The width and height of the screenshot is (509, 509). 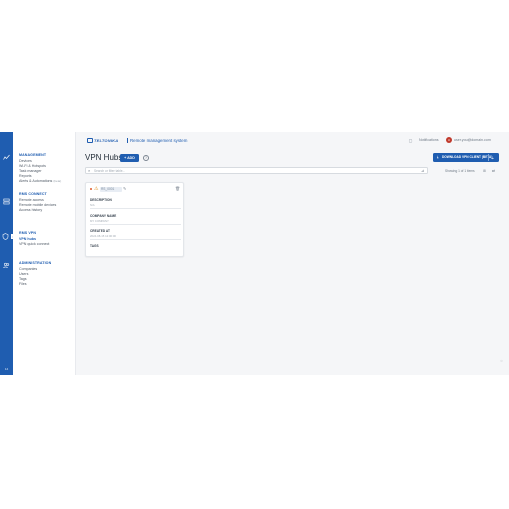 I want to click on teltonika-logo: TELTONIKA, so click(x=106, y=140).